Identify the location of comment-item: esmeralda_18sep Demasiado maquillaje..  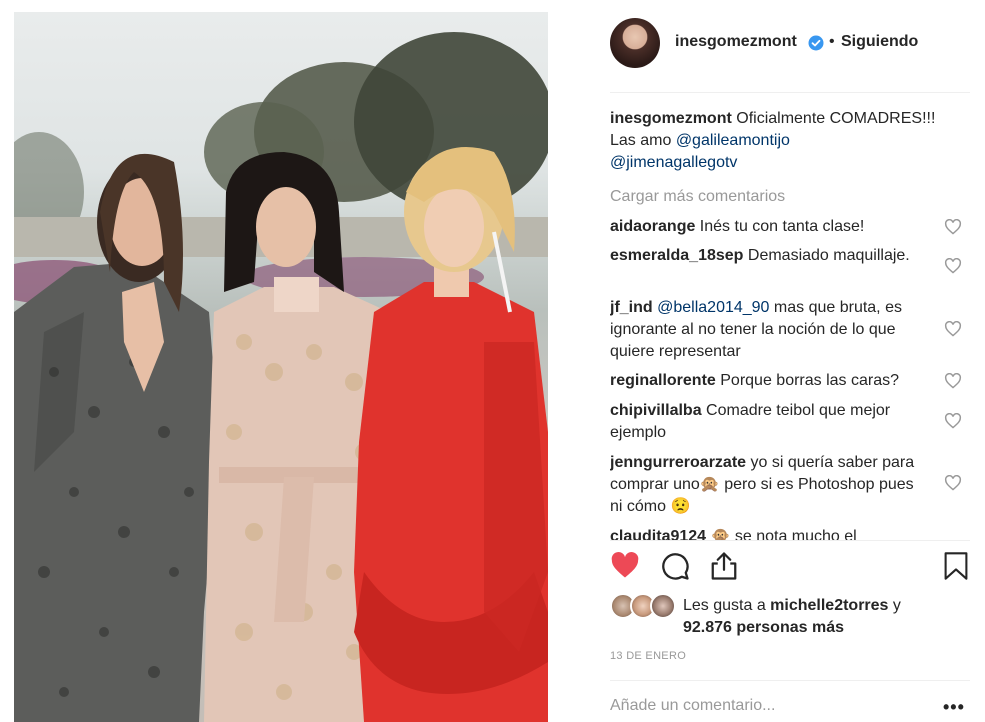
(769, 256).